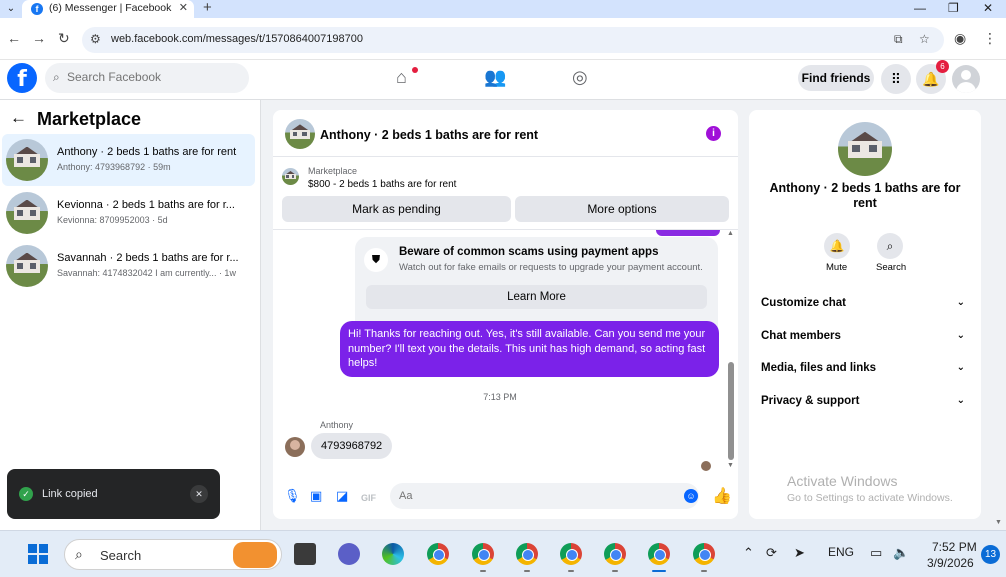 The image size is (1006, 577). Describe the element at coordinates (865, 303) in the screenshot. I see `customize-chat-row: Customize chat ⌄` at that location.